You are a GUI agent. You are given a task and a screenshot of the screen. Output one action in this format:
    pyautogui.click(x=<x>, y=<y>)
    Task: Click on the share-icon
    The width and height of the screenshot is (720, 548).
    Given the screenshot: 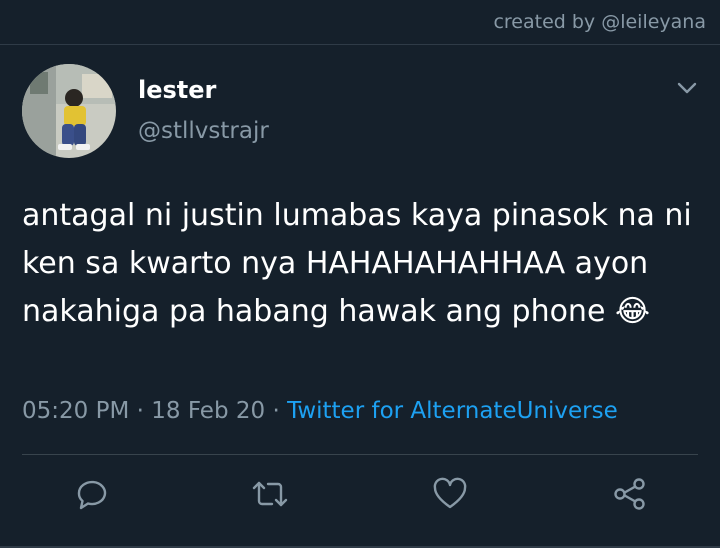 What is the action you would take?
    pyautogui.click(x=629, y=494)
    